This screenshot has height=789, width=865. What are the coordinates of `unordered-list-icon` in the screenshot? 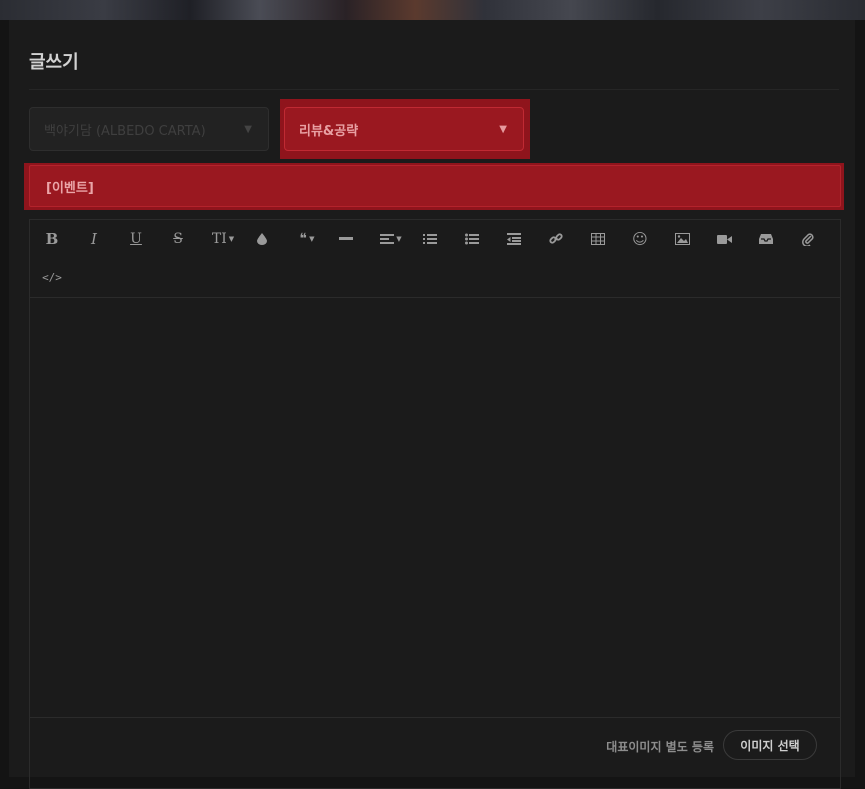 It's located at (472, 238).